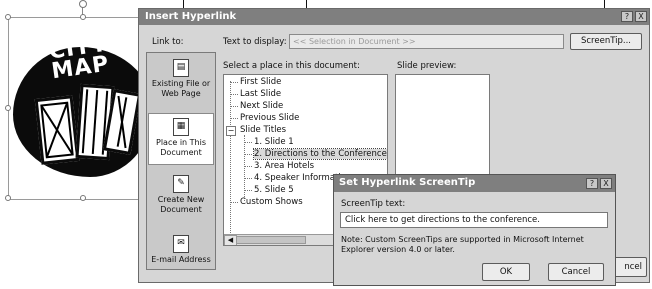 The image size is (652, 289). I want to click on link-option-place-in-document: ▦ Place in This Document, so click(181, 139).